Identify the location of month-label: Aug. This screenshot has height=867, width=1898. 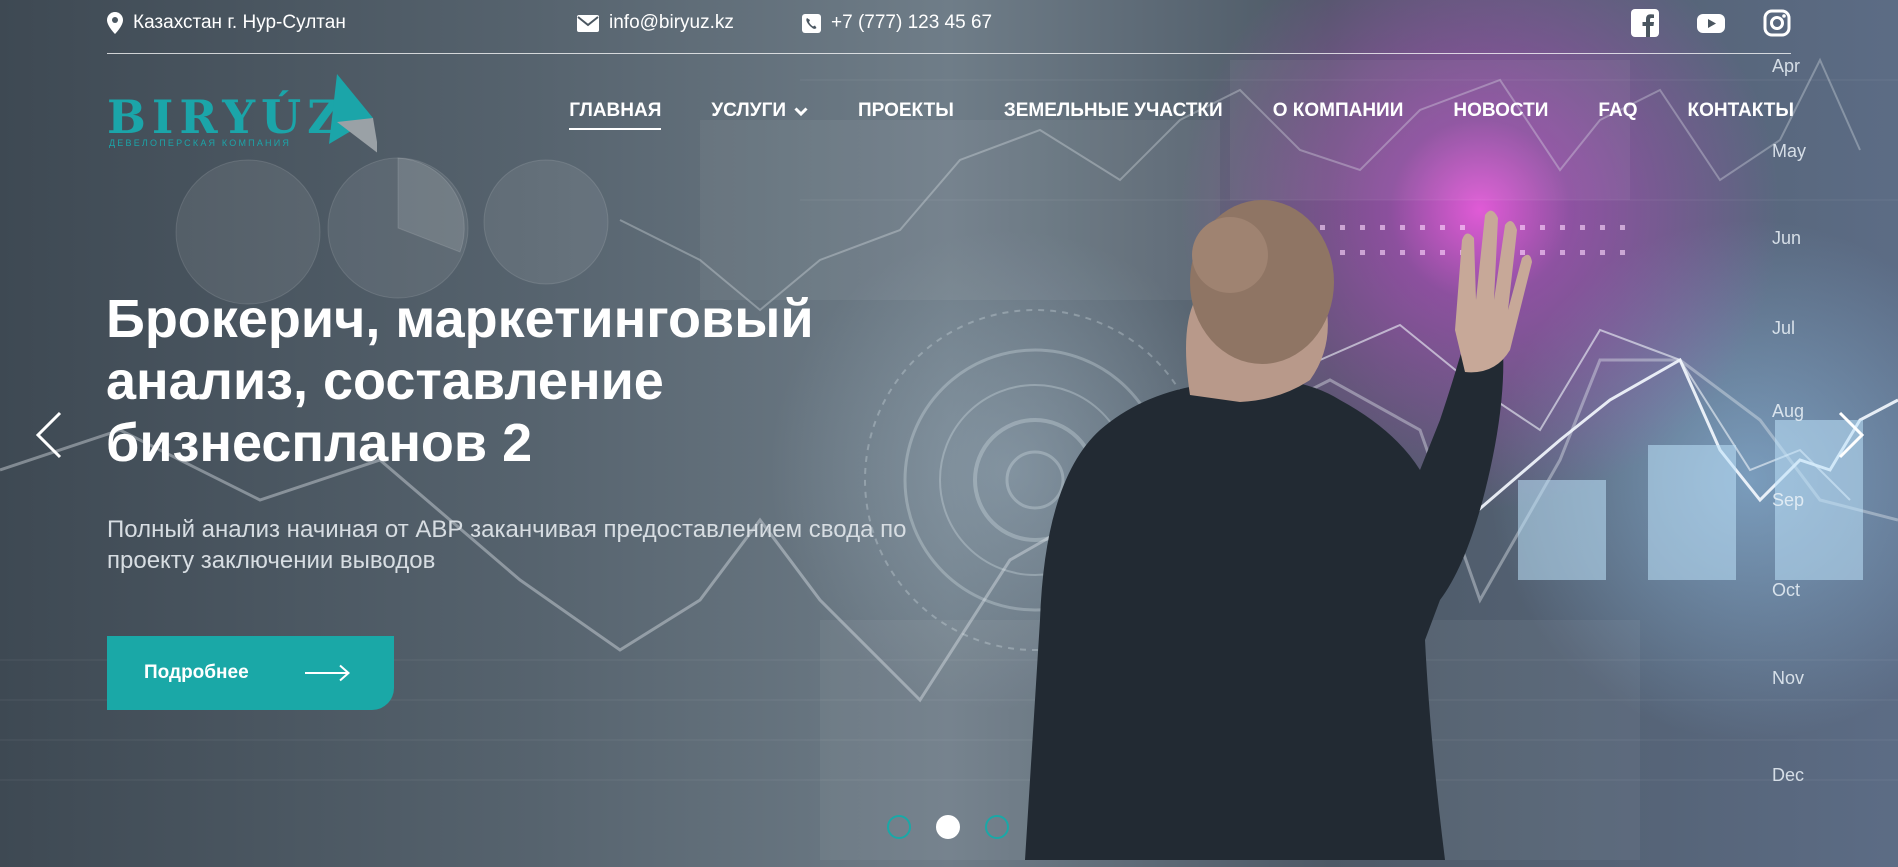
(1788, 411).